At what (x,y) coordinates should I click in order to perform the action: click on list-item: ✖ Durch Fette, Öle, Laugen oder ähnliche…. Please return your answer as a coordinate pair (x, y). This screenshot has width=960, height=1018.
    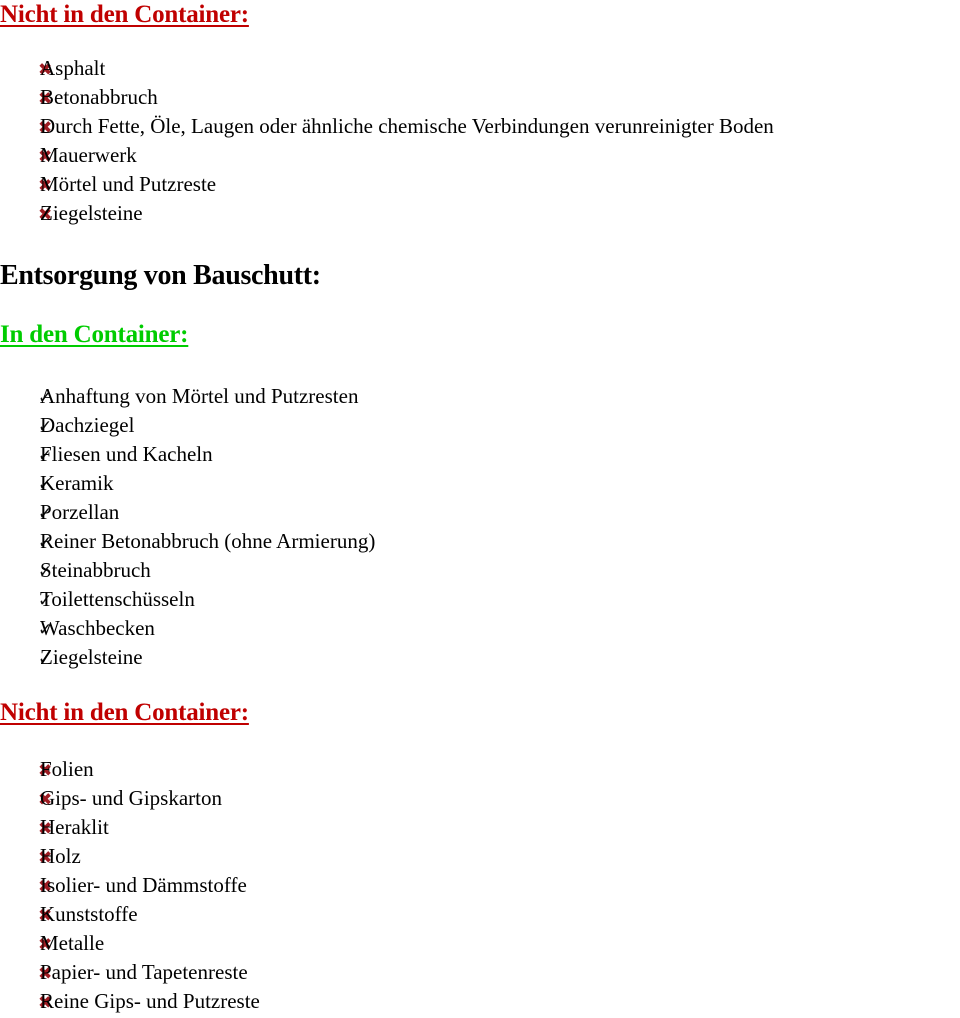
    Looking at the image, I should click on (387, 126).